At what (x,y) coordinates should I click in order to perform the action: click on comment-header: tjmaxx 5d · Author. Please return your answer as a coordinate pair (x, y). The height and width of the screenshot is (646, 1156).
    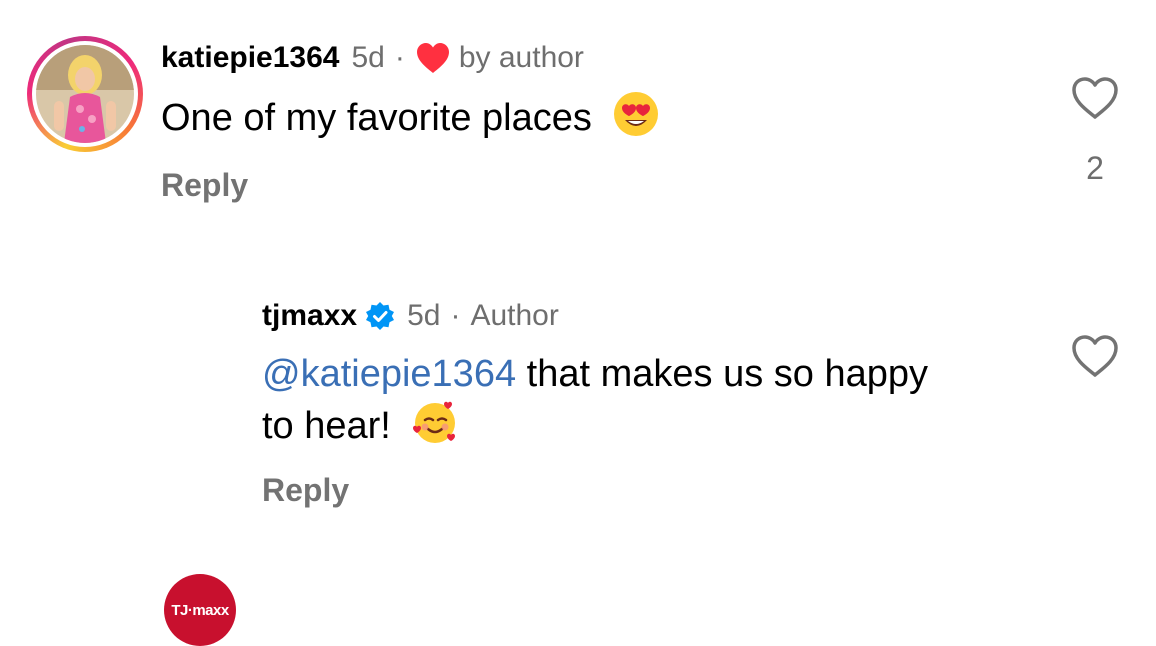
    Looking at the image, I should click on (410, 316).